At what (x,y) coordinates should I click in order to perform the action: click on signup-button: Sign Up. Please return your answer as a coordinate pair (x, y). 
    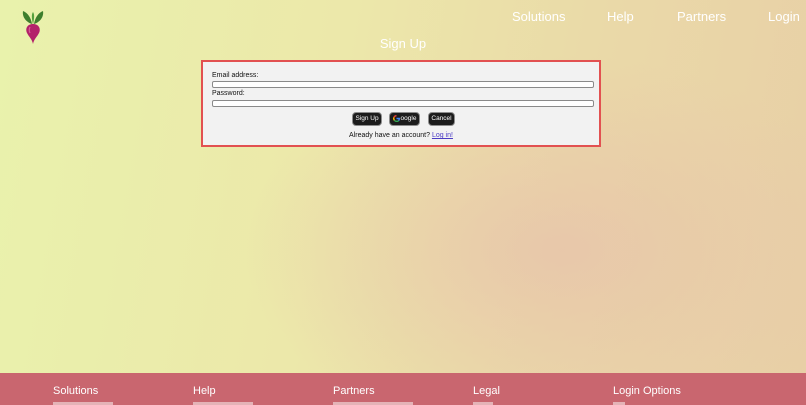
    Looking at the image, I should click on (367, 119).